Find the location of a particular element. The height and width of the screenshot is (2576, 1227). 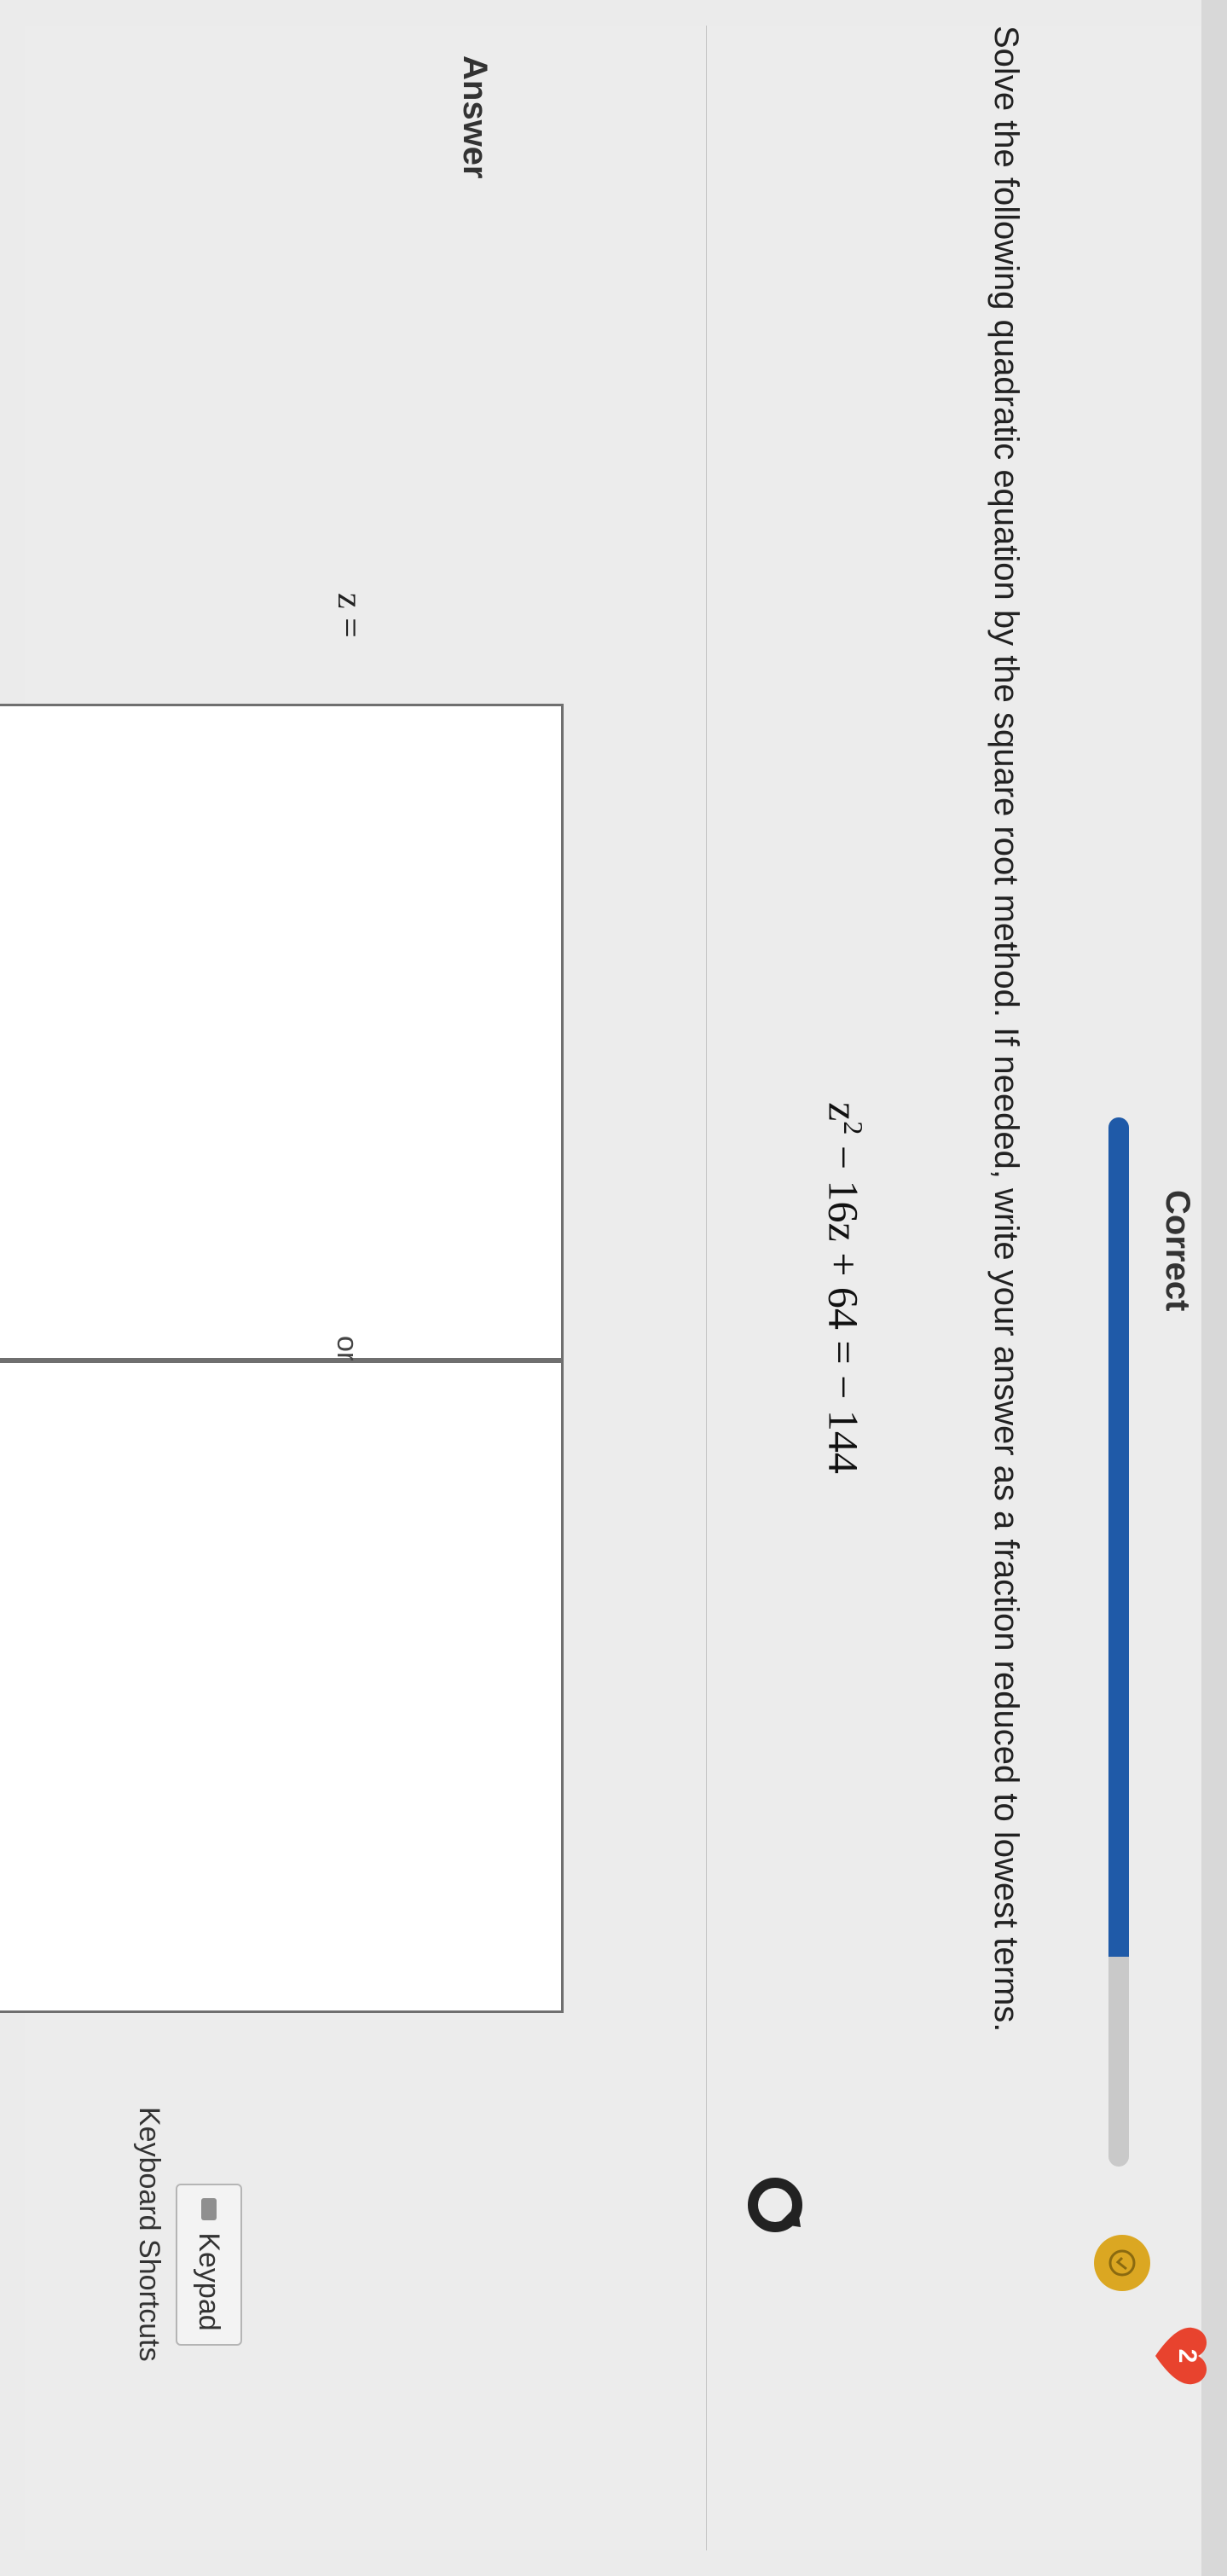

equation-rest: − 16z + 64 = − 144 is located at coordinates (843, 1304).